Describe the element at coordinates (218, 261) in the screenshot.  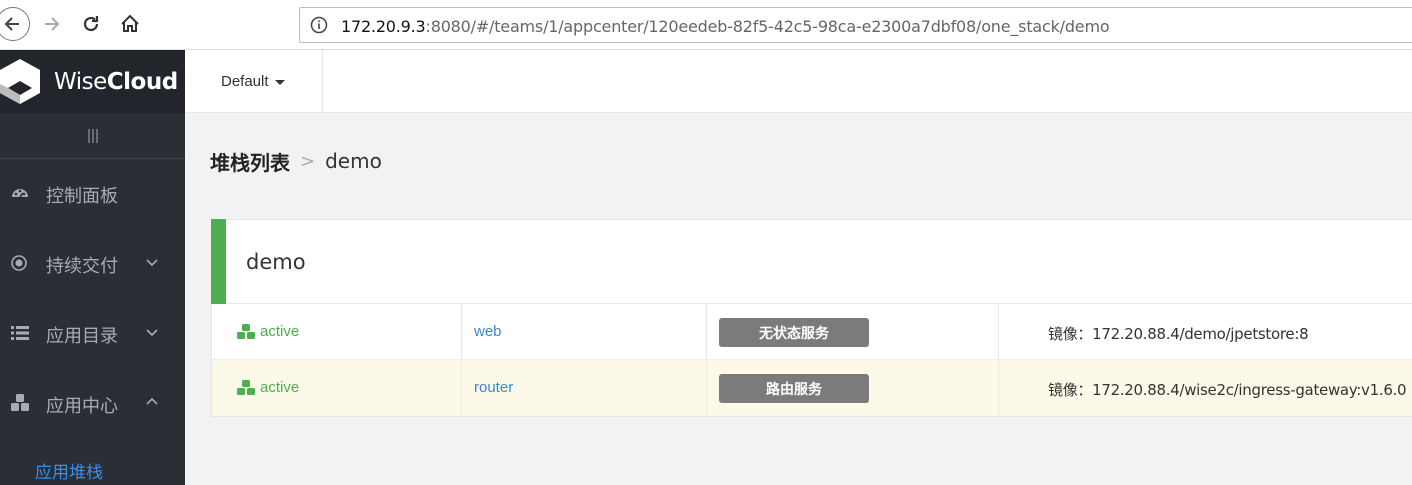
I see `panel-accent-bar` at that location.